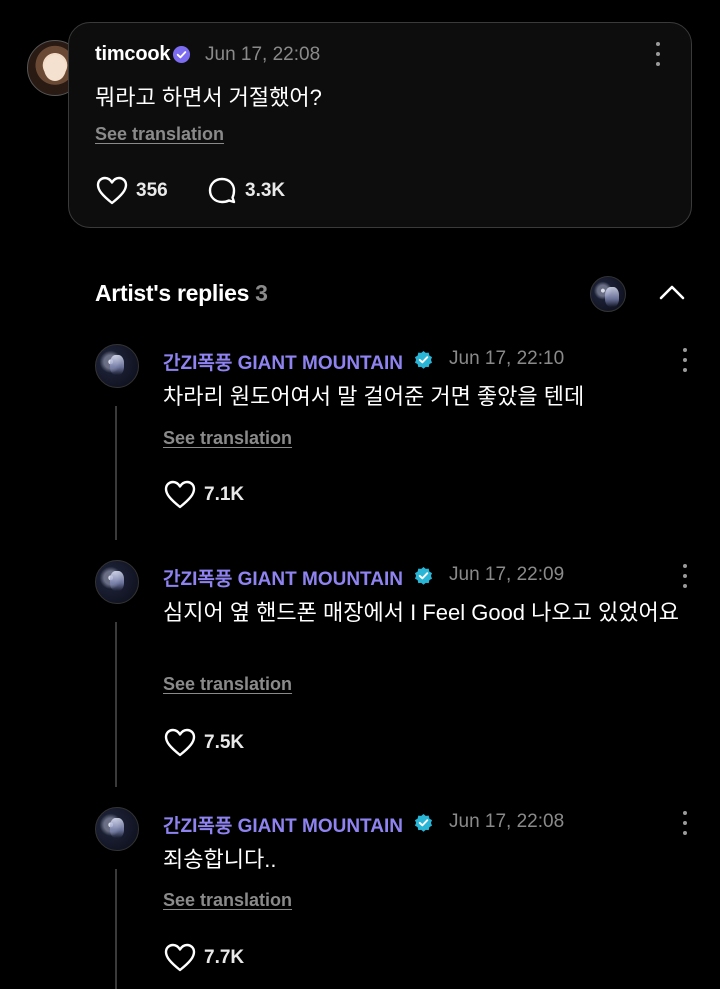 The height and width of the screenshot is (989, 720). What do you see at coordinates (152, 190) in the screenshot?
I see `like-count: 356` at bounding box center [152, 190].